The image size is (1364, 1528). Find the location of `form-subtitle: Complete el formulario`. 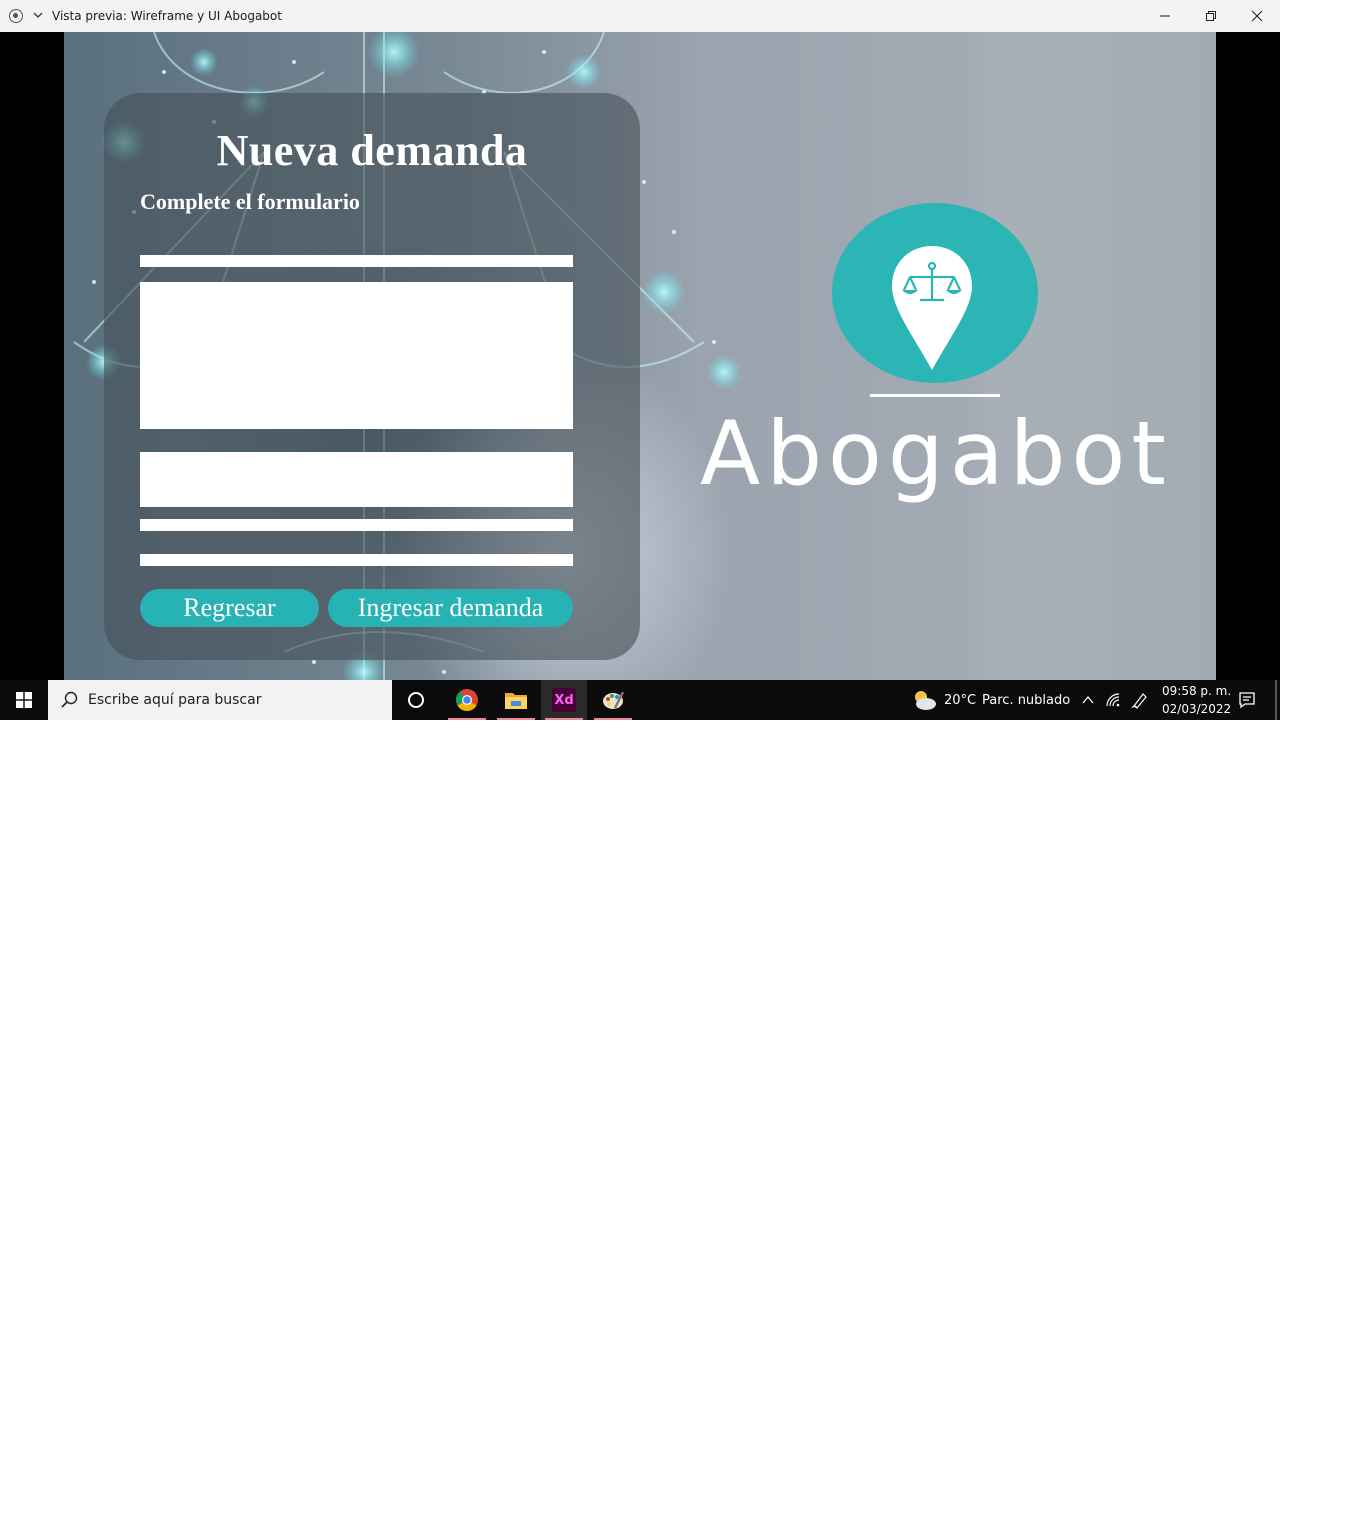

form-subtitle: Complete el formulario is located at coordinates (250, 201).